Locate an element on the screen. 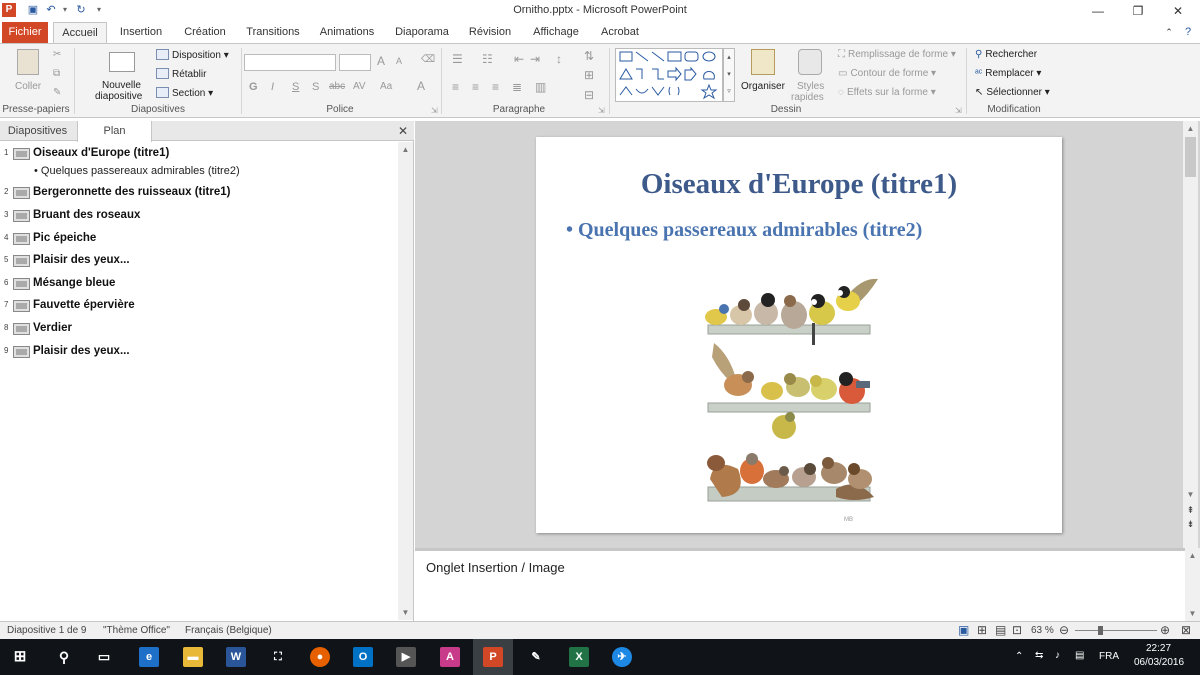  strikethrough-button: abc is located at coordinates (337, 86).